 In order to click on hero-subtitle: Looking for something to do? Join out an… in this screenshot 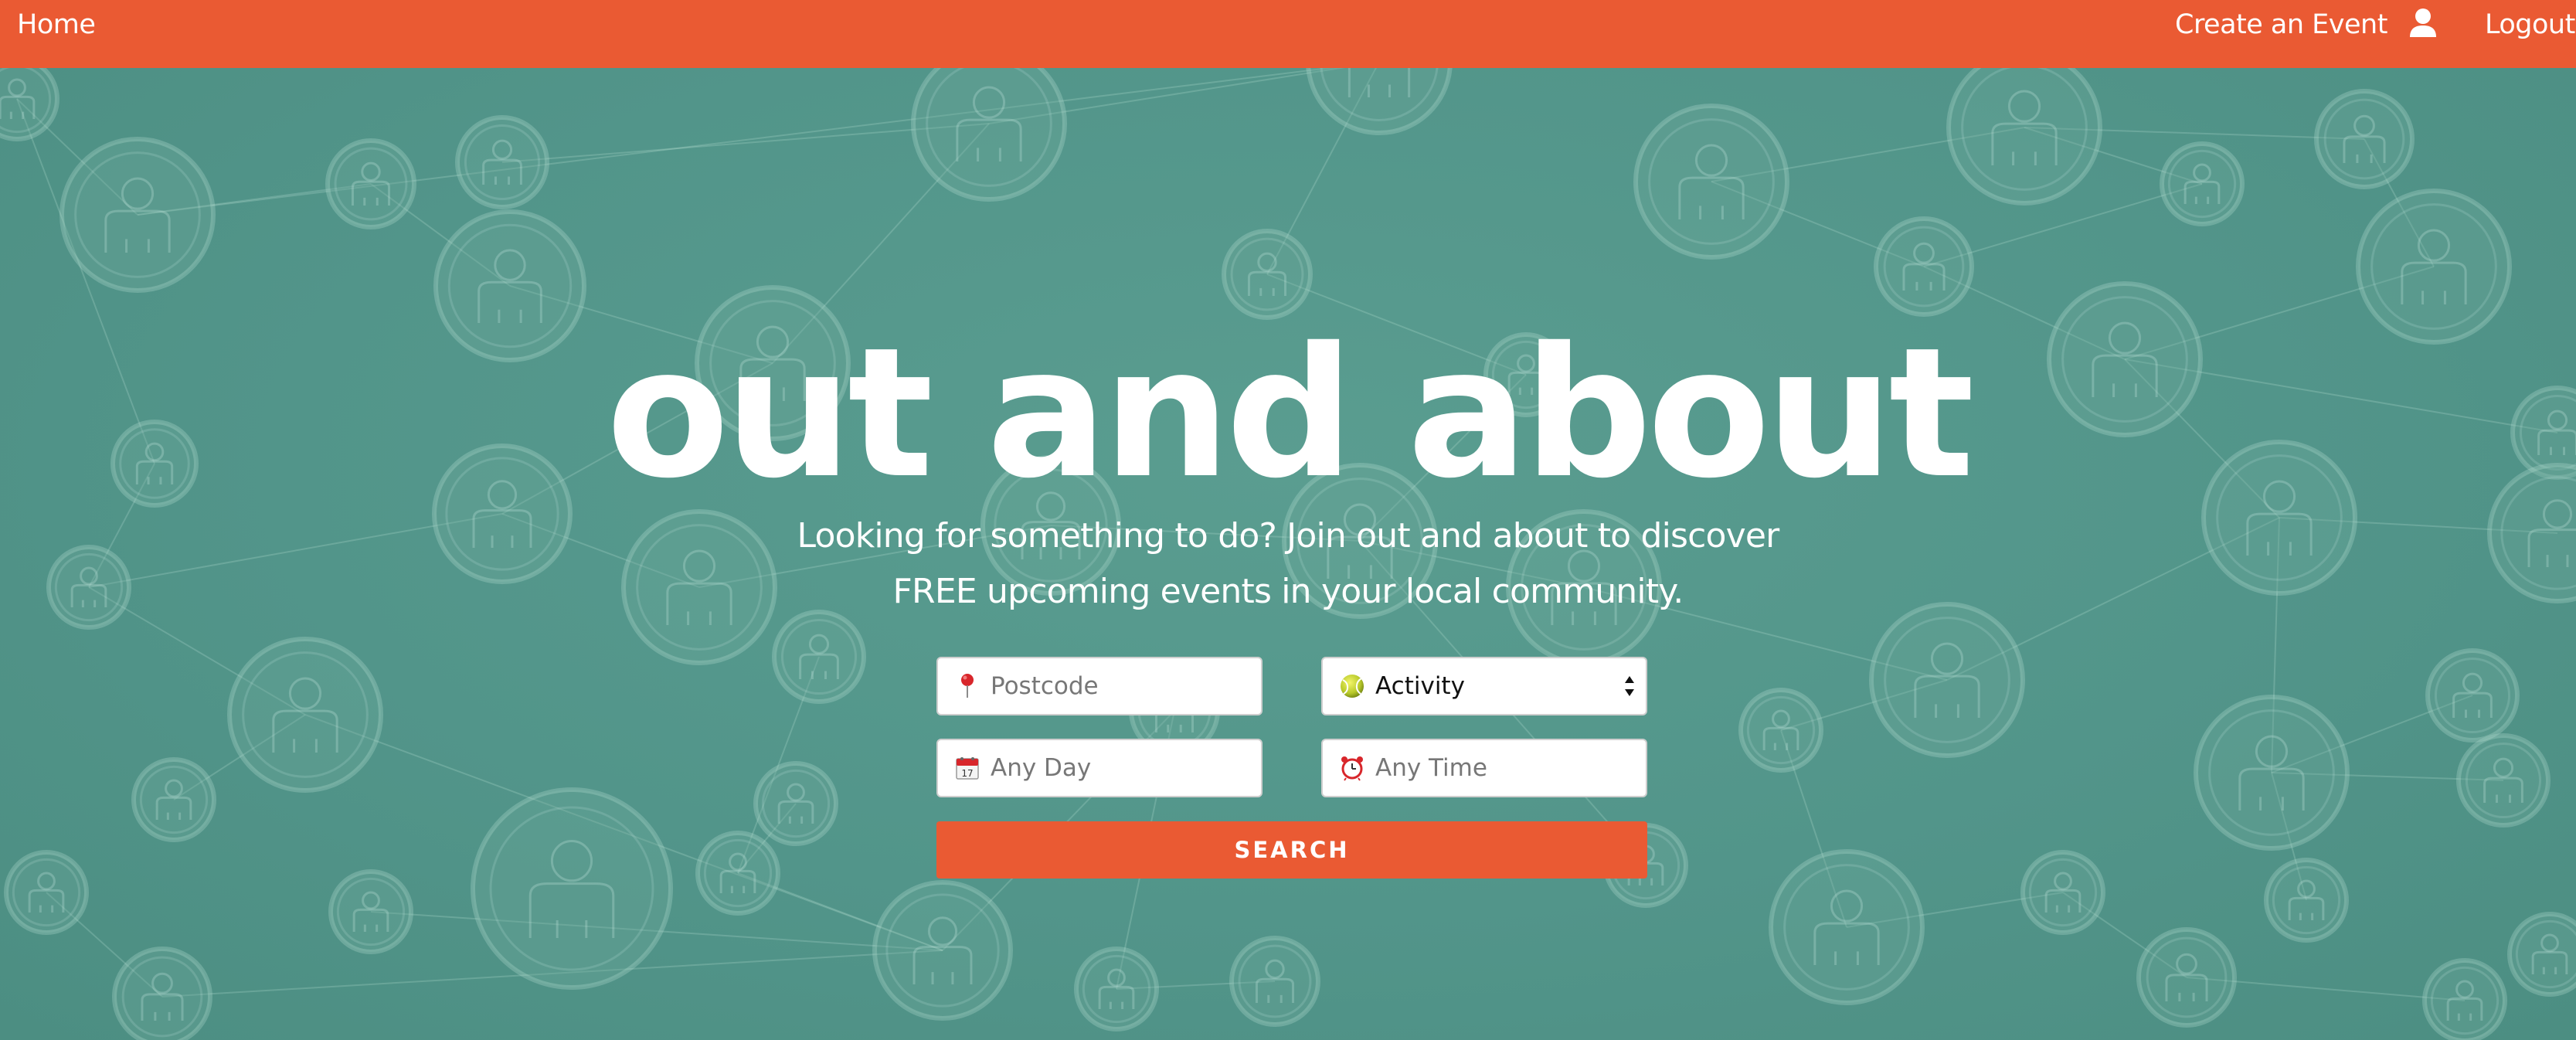, I will do `click(1288, 564)`.